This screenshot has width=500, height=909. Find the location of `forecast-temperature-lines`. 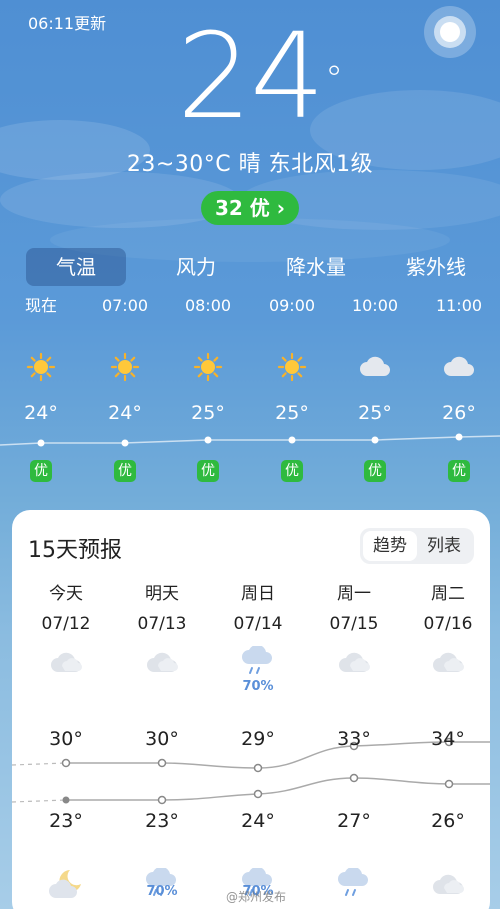

forecast-temperature-lines is located at coordinates (251, 771).